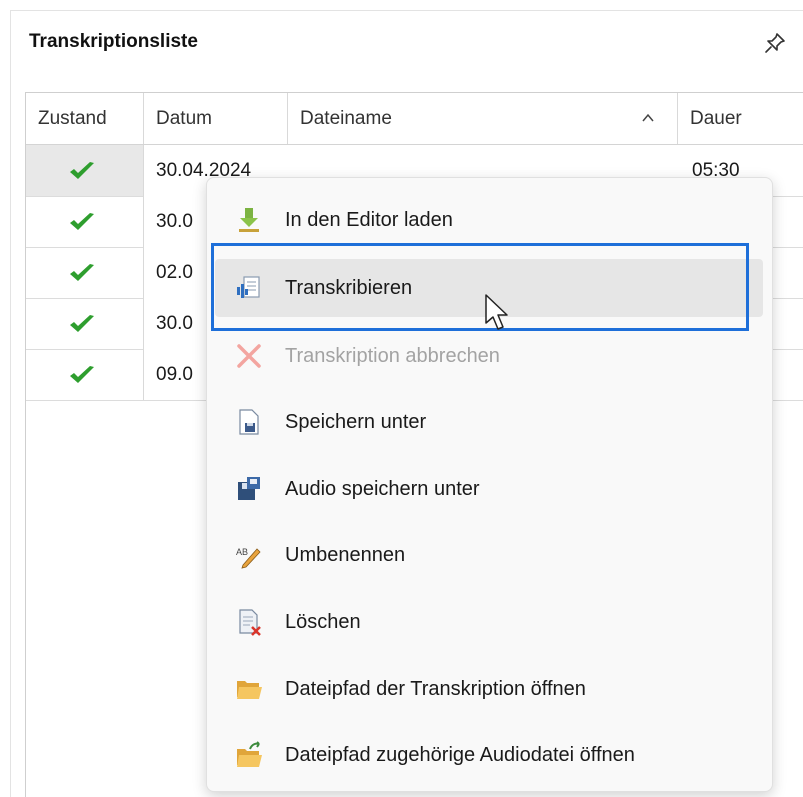 This screenshot has height=797, width=803. I want to click on menu-item-rename: AB Umbenennen, so click(489, 555).